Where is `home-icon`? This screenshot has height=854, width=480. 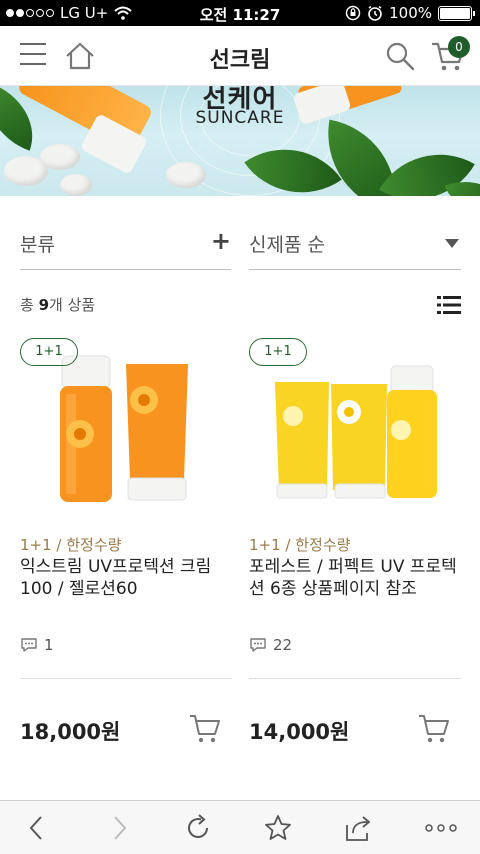 home-icon is located at coordinates (80, 56).